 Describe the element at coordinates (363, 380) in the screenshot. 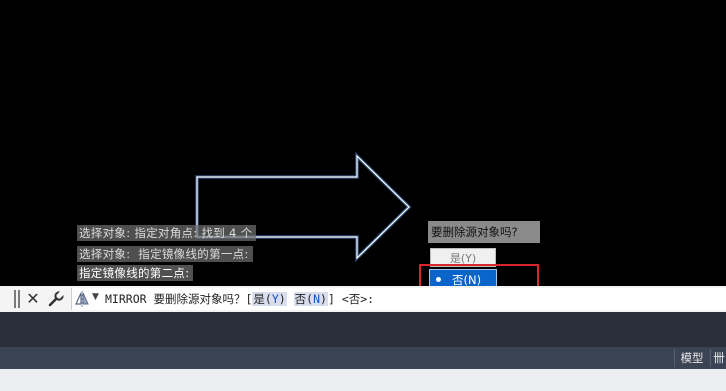

I see `window-bottom-strip` at that location.